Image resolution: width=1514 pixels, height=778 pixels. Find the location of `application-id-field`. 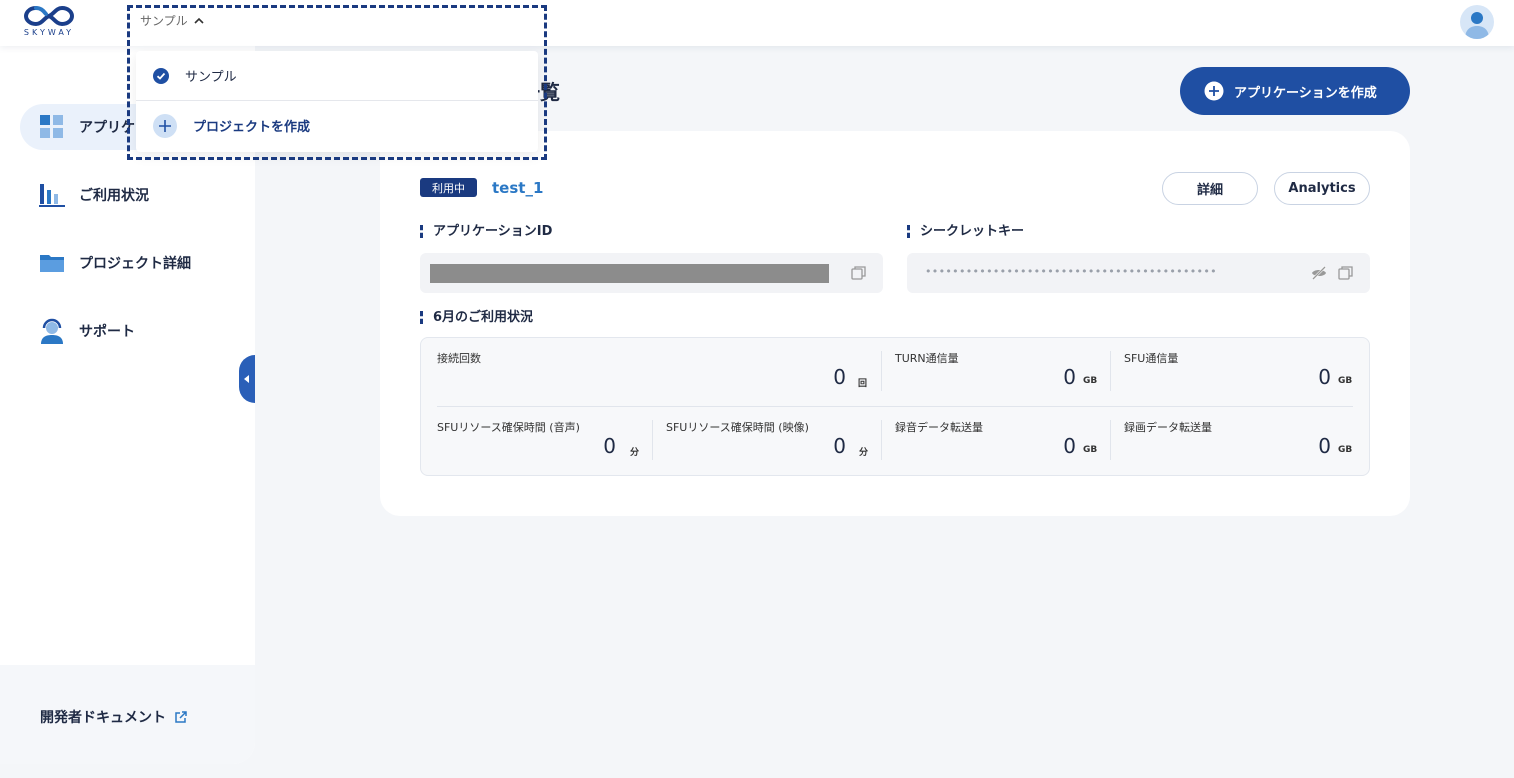

application-id-field is located at coordinates (651, 273).